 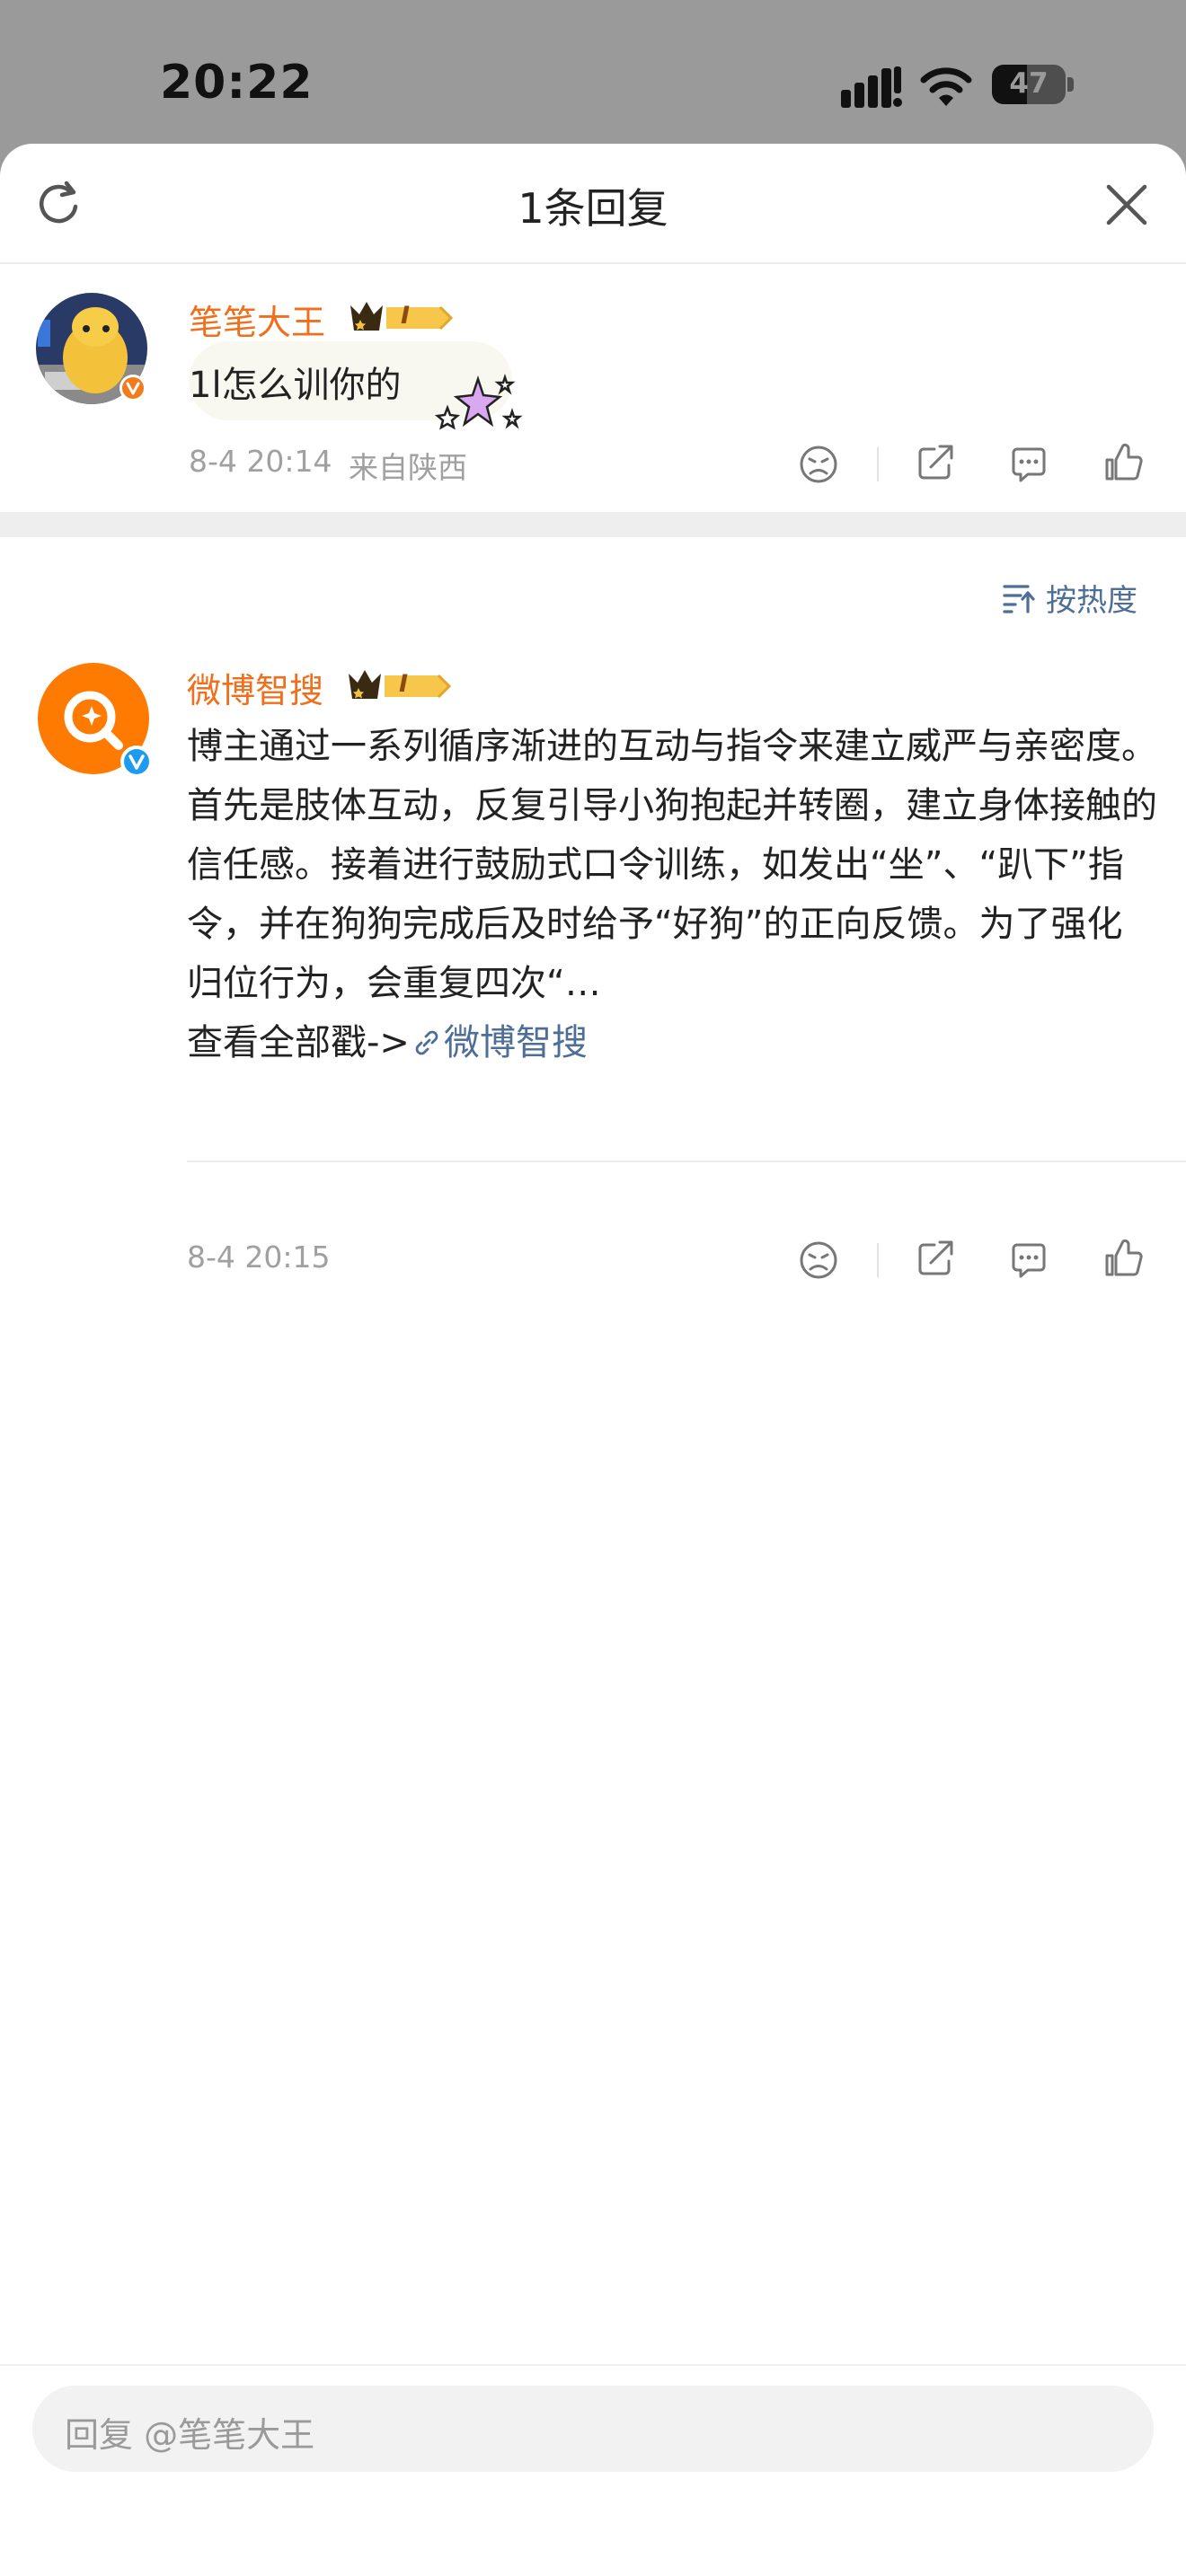 What do you see at coordinates (260, 461) in the screenshot?
I see `comment-date: 8-4 20:14` at bounding box center [260, 461].